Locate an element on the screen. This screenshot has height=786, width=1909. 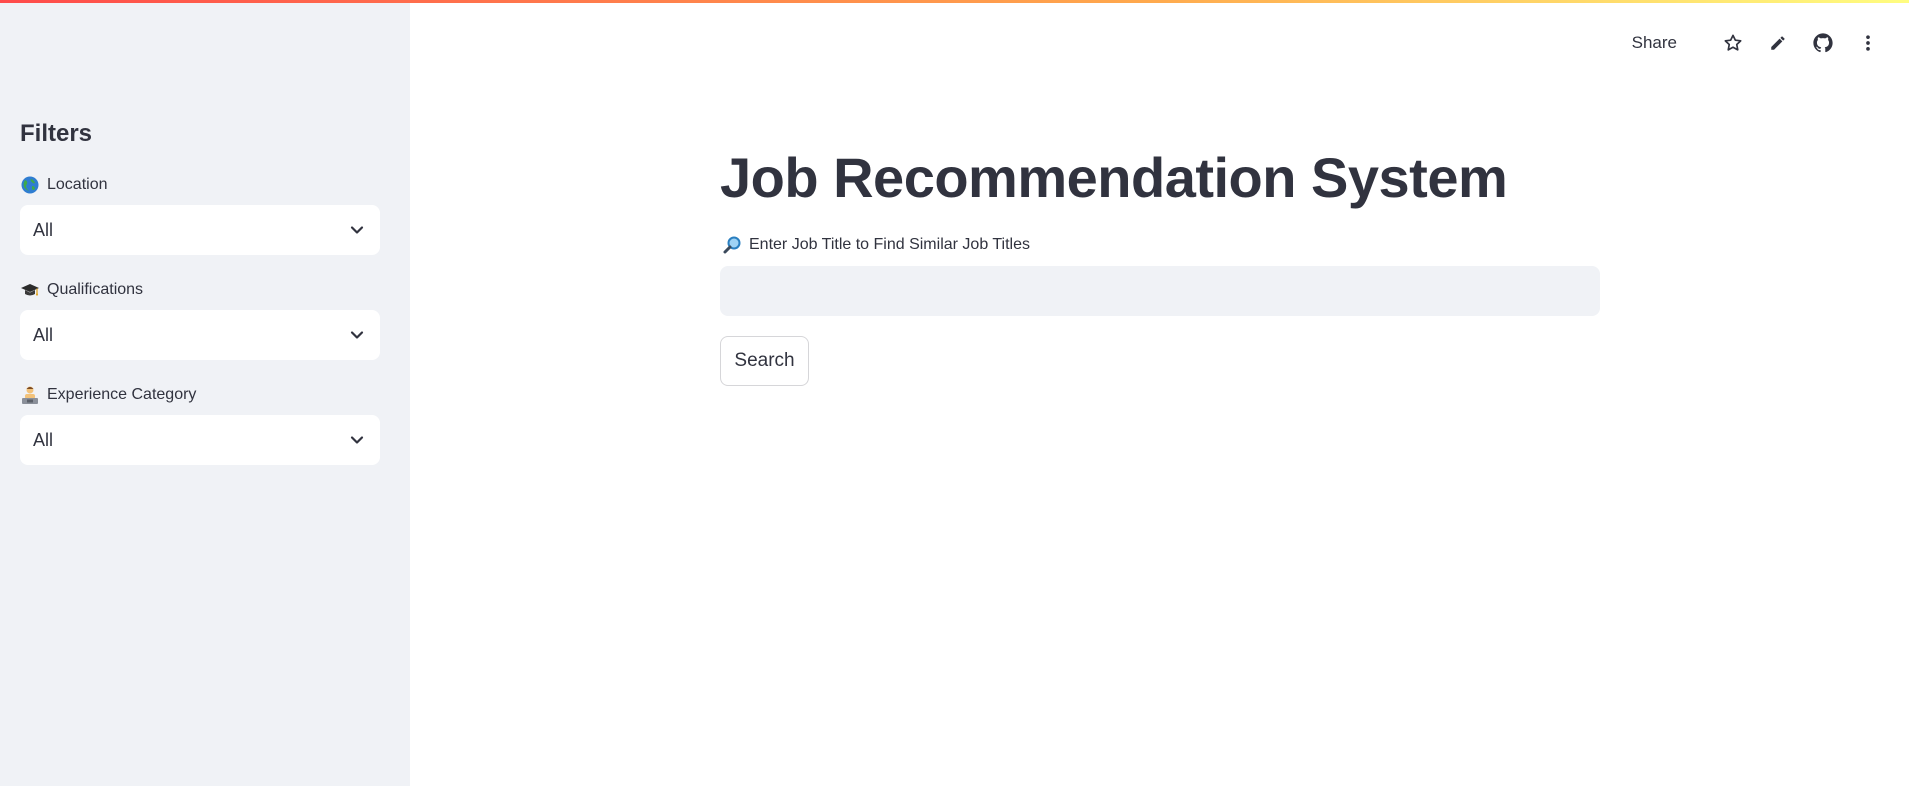
qualifications-select: All is located at coordinates (200, 335).